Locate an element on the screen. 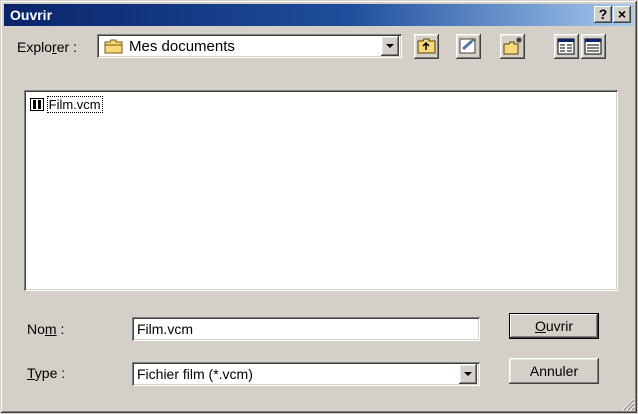  up-one-level-button is located at coordinates (426, 46).